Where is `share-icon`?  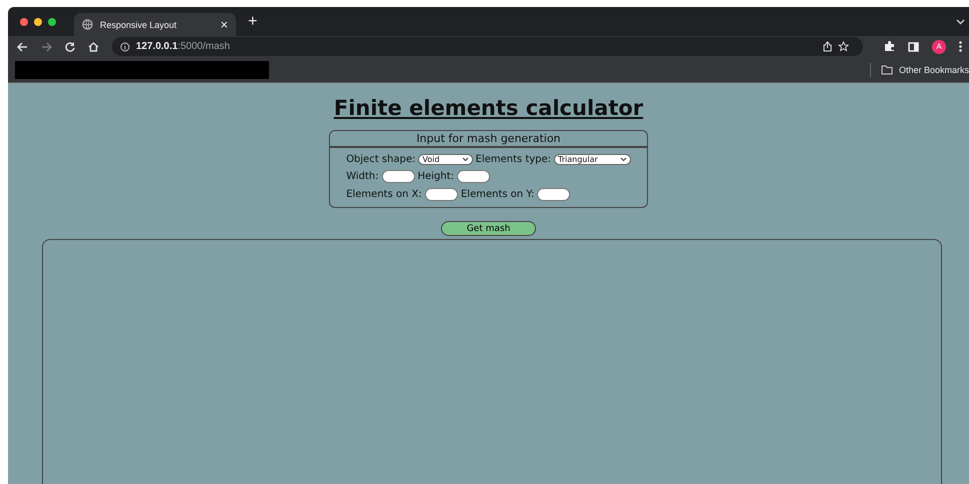
share-icon is located at coordinates (827, 46).